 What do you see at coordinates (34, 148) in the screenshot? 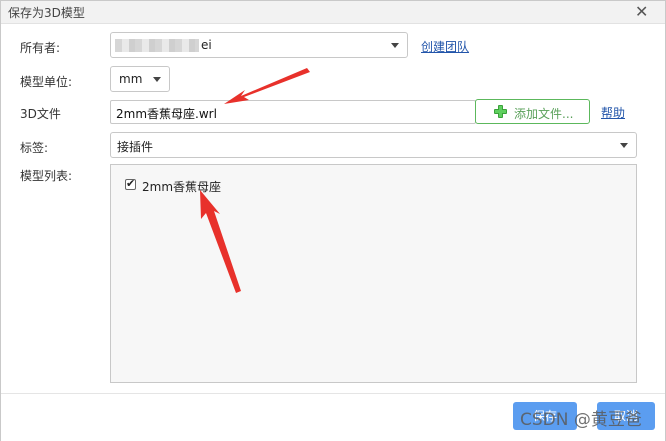
I see `tags-label: 标签:` at bounding box center [34, 148].